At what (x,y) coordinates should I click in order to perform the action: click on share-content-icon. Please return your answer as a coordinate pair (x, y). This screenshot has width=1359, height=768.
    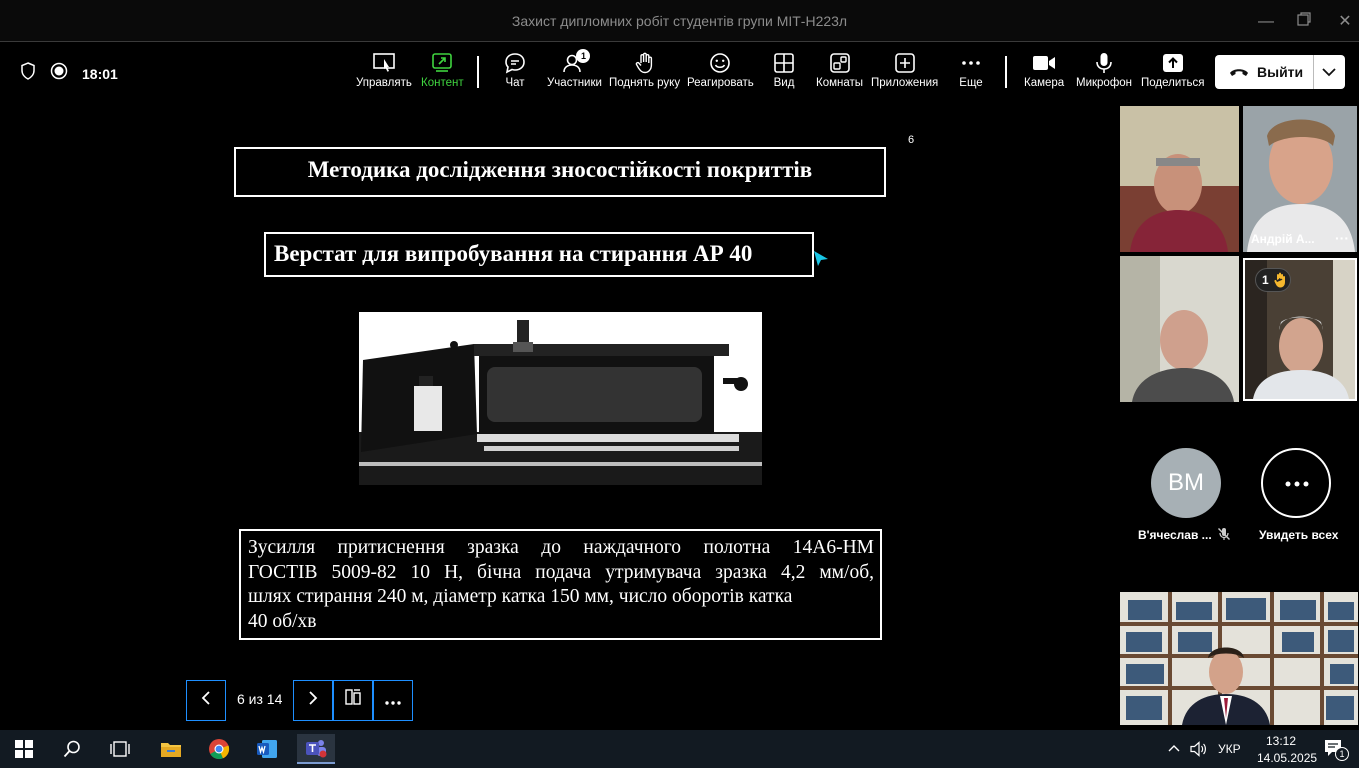
    Looking at the image, I should click on (442, 62).